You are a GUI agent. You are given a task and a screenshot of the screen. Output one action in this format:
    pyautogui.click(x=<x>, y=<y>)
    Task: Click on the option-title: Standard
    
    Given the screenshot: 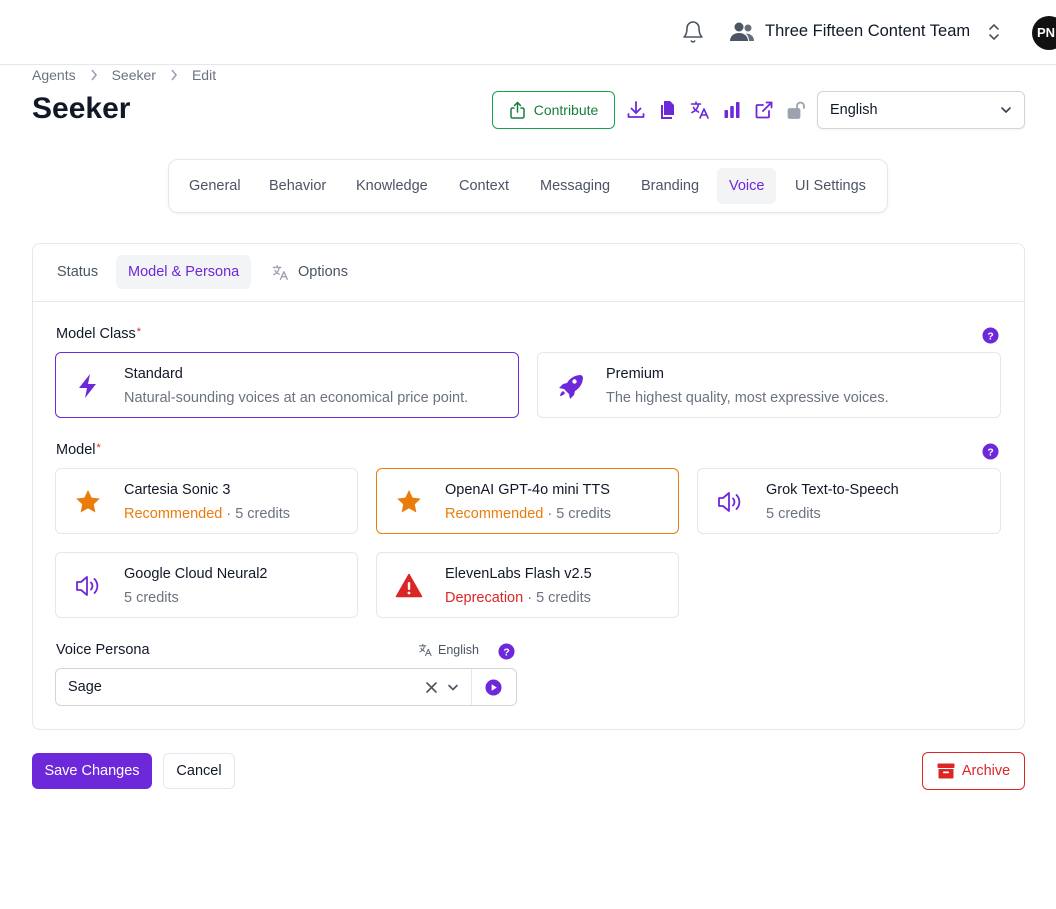 What is the action you would take?
    pyautogui.click(x=153, y=374)
    